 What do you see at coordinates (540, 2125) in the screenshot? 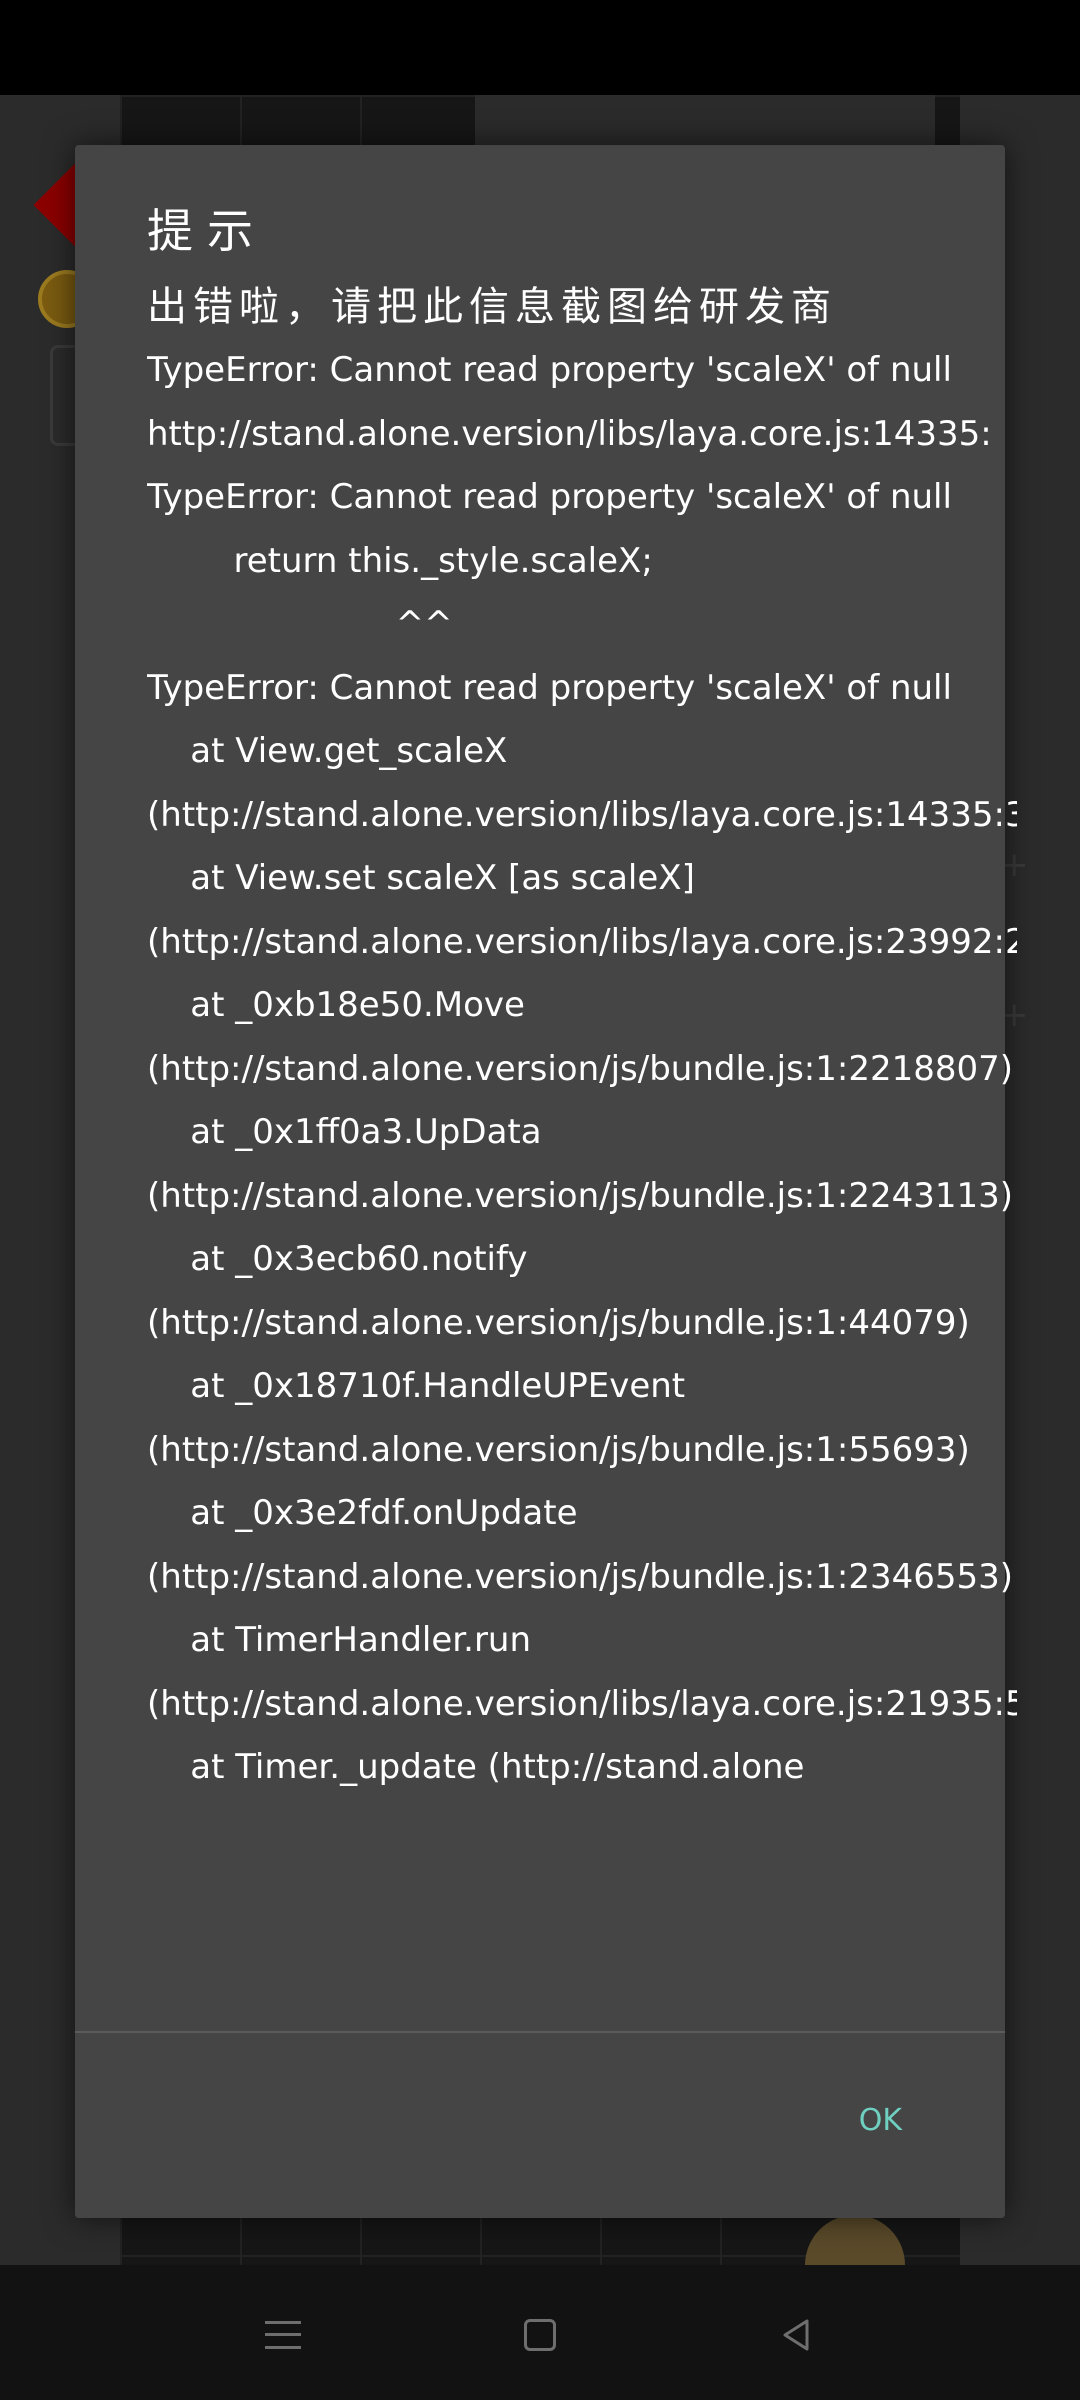
I see `dialog-footer: OK` at bounding box center [540, 2125].